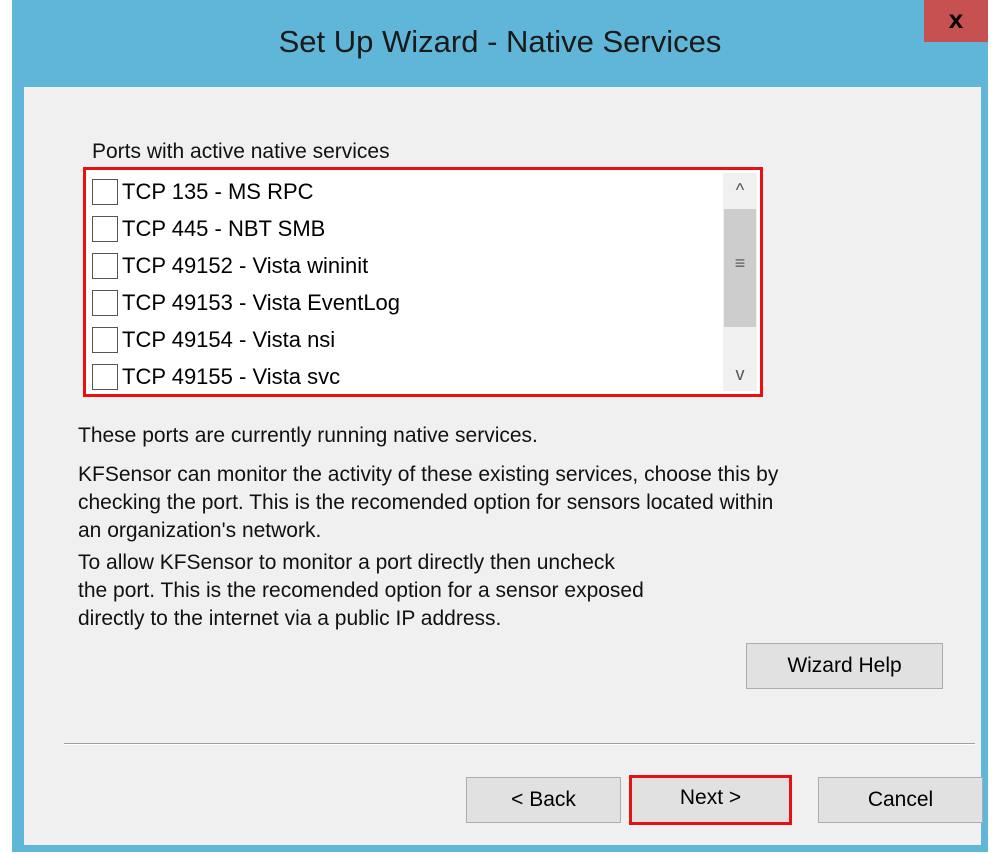  Describe the element at coordinates (224, 228) in the screenshot. I see `port-label: TCP 445 - NBT SMB` at that location.